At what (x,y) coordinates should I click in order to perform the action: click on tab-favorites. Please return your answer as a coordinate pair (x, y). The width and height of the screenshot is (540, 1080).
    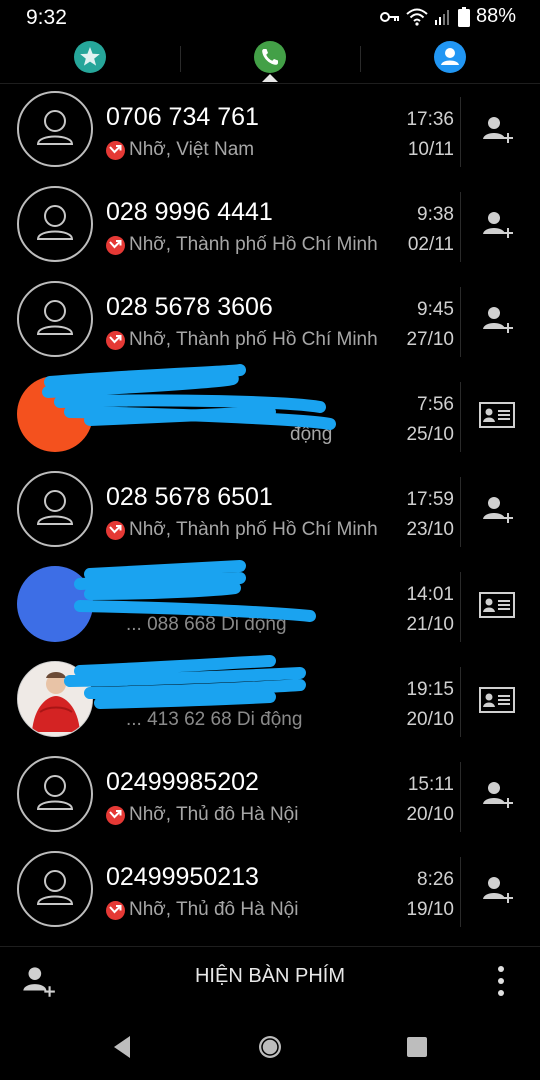
    Looking at the image, I should click on (90, 60).